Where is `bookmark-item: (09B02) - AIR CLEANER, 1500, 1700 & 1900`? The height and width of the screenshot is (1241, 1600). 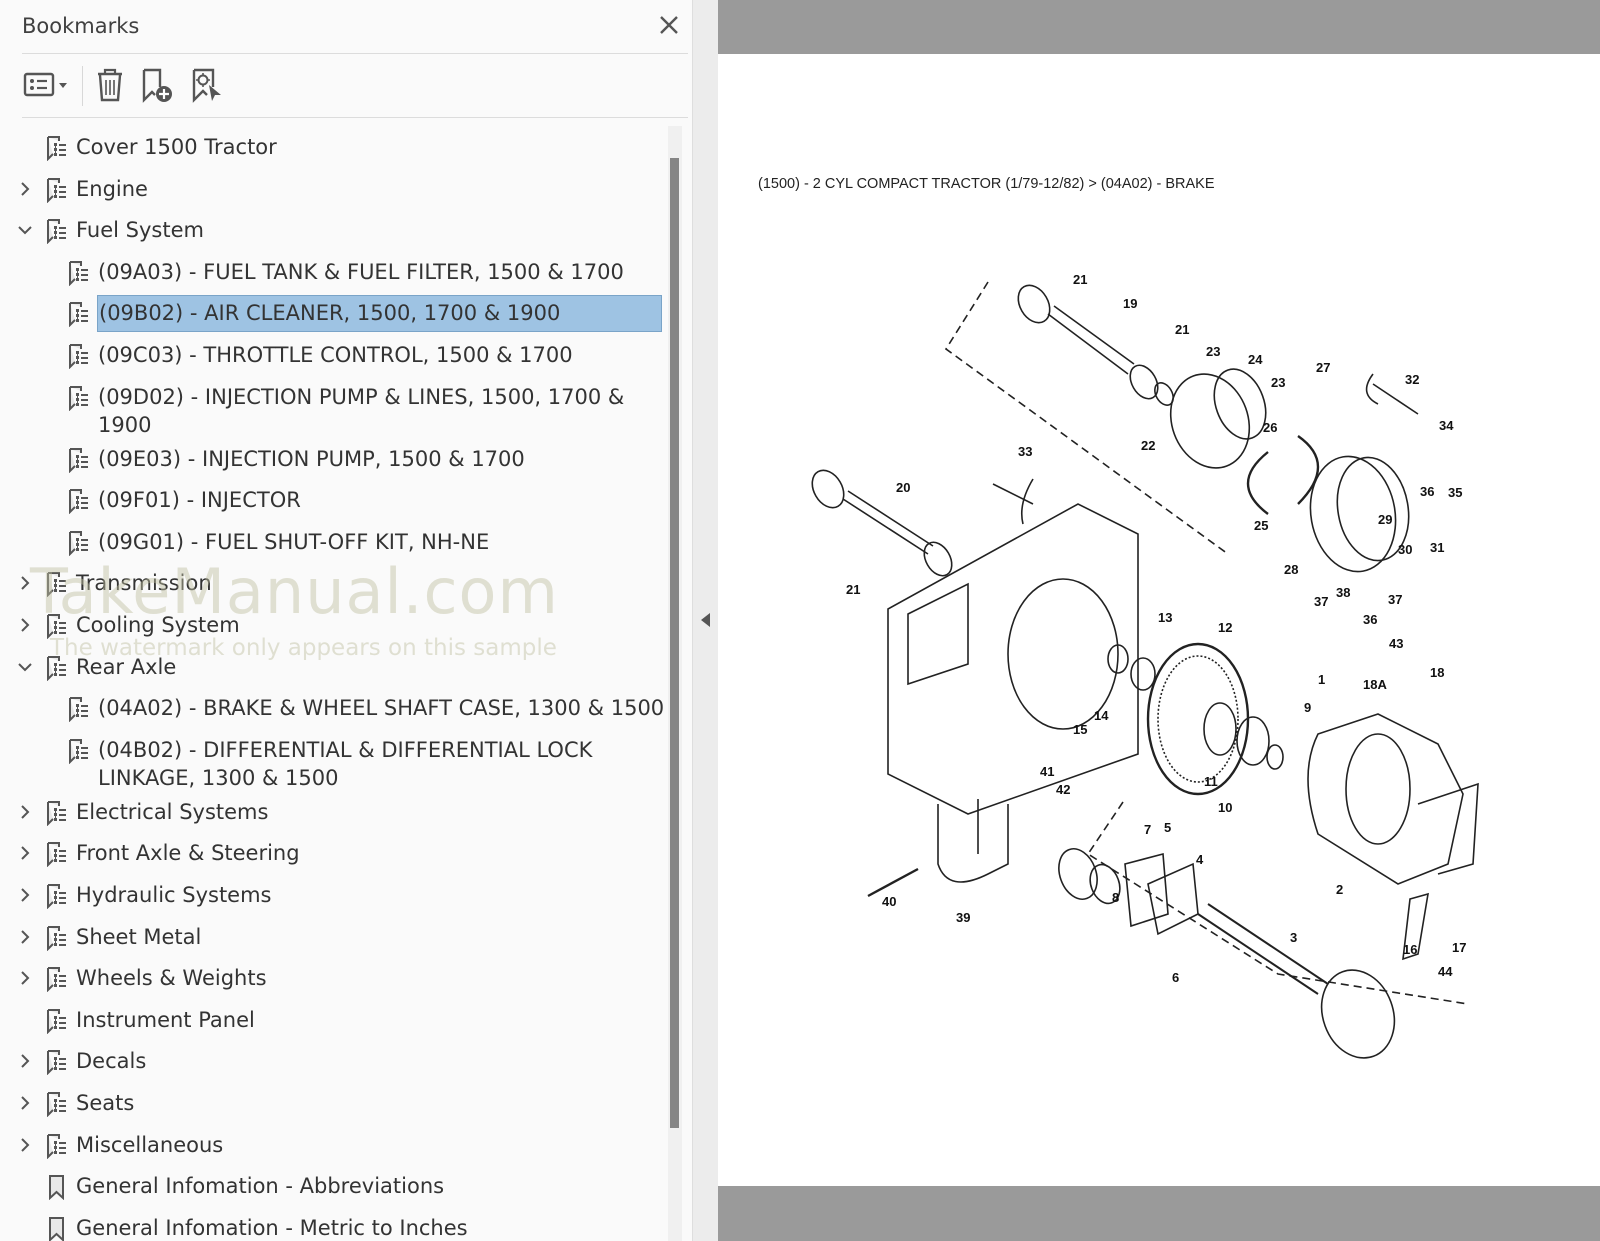
bookmark-item: (09B02) - AIR CLEANER, 1500, 1700 & 1900 is located at coordinates (338, 313).